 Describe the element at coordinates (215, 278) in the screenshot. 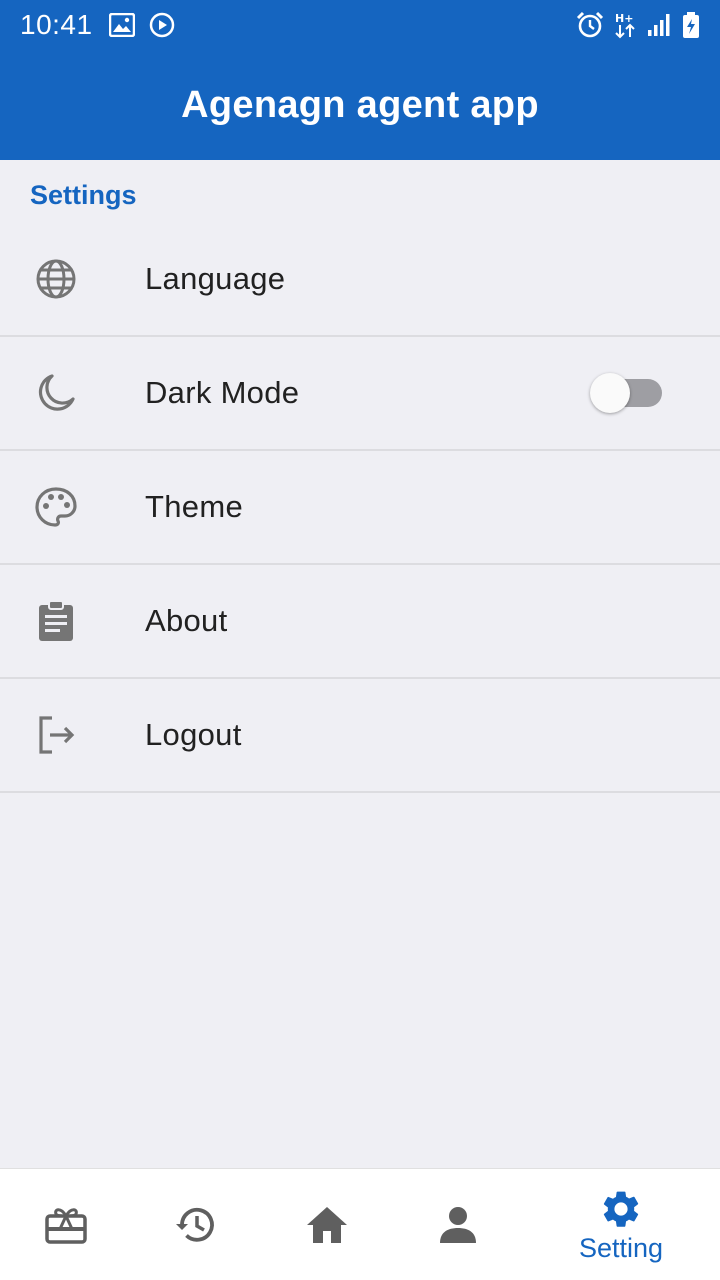

I see `settings-item-label: Language` at that location.